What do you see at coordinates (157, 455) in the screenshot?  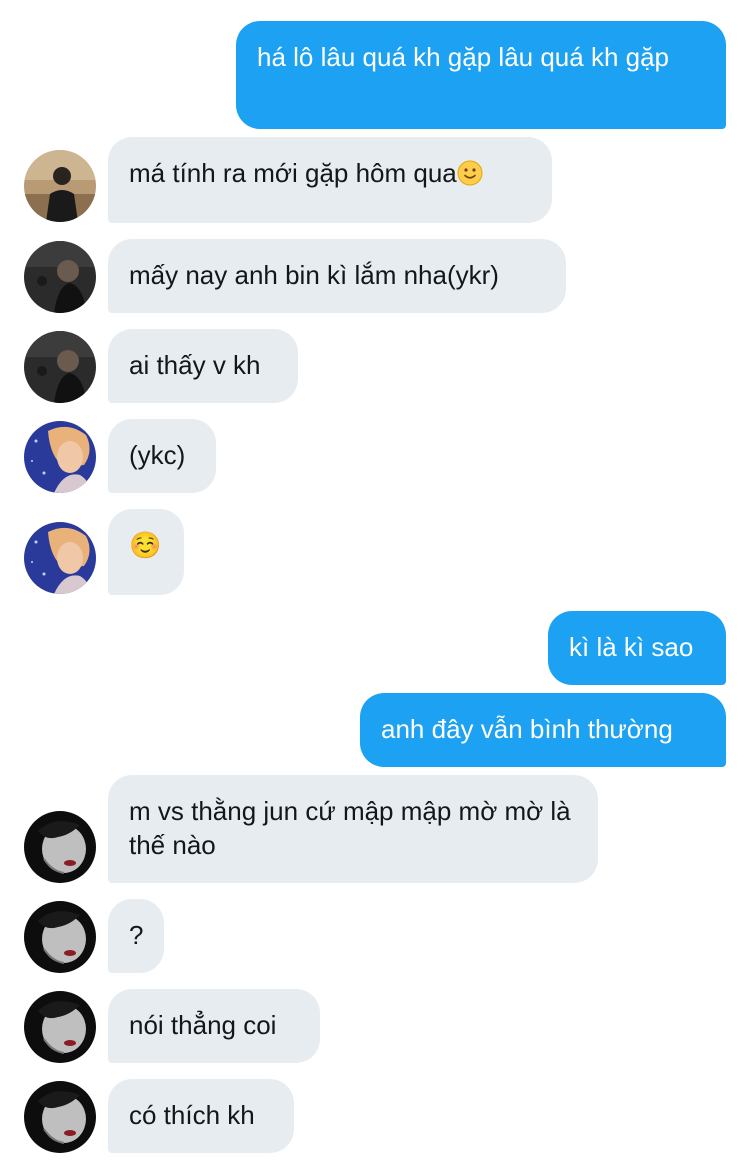 I see `message-text: (ykc)` at bounding box center [157, 455].